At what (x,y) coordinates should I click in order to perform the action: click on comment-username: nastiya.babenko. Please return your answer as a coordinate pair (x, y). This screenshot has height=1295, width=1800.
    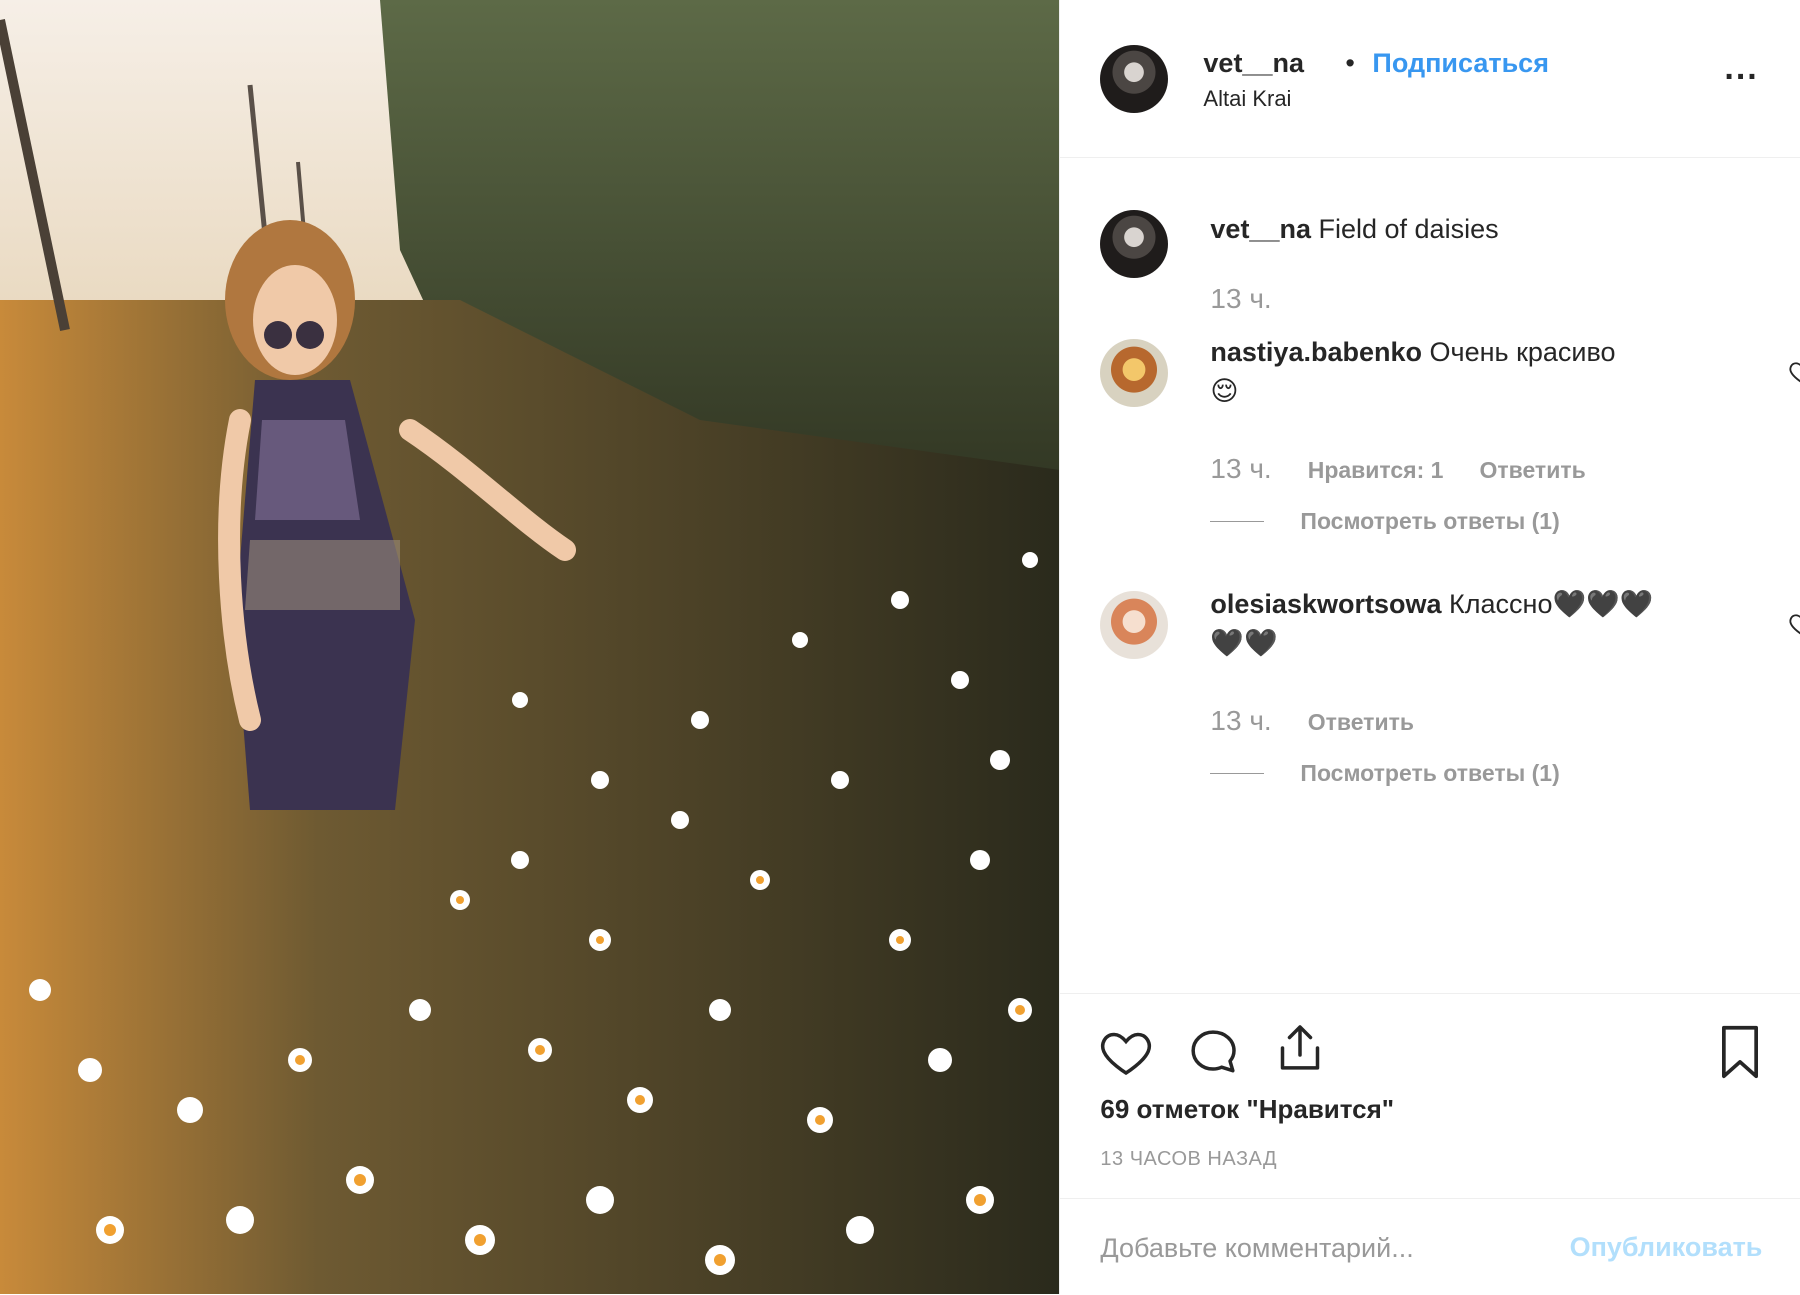
    Looking at the image, I should click on (1316, 352).